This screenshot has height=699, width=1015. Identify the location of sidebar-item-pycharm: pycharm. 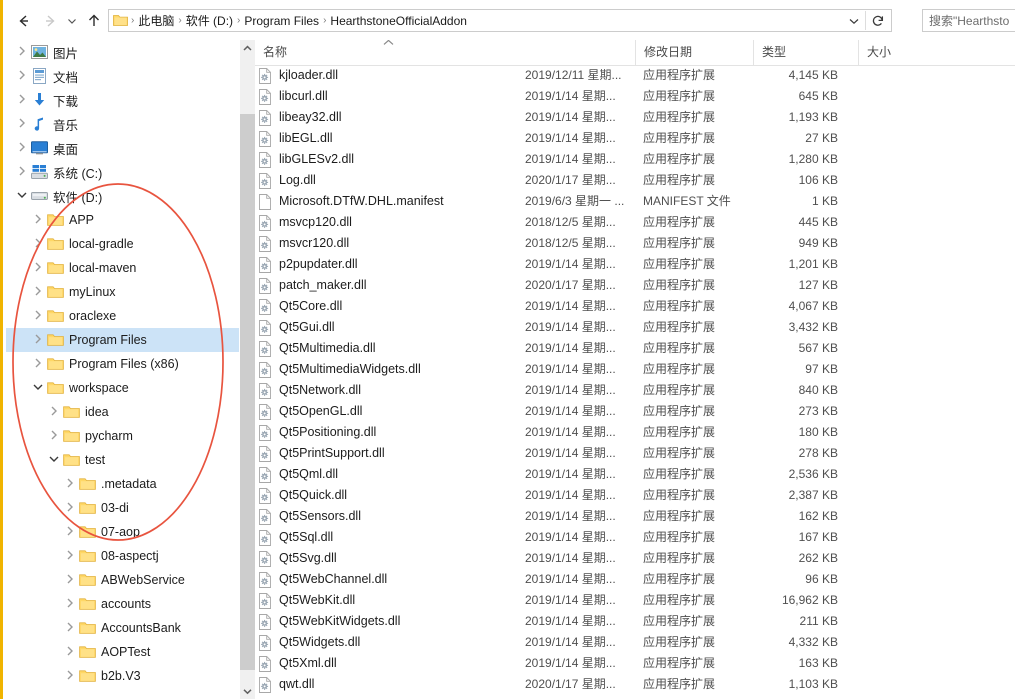
(123, 436).